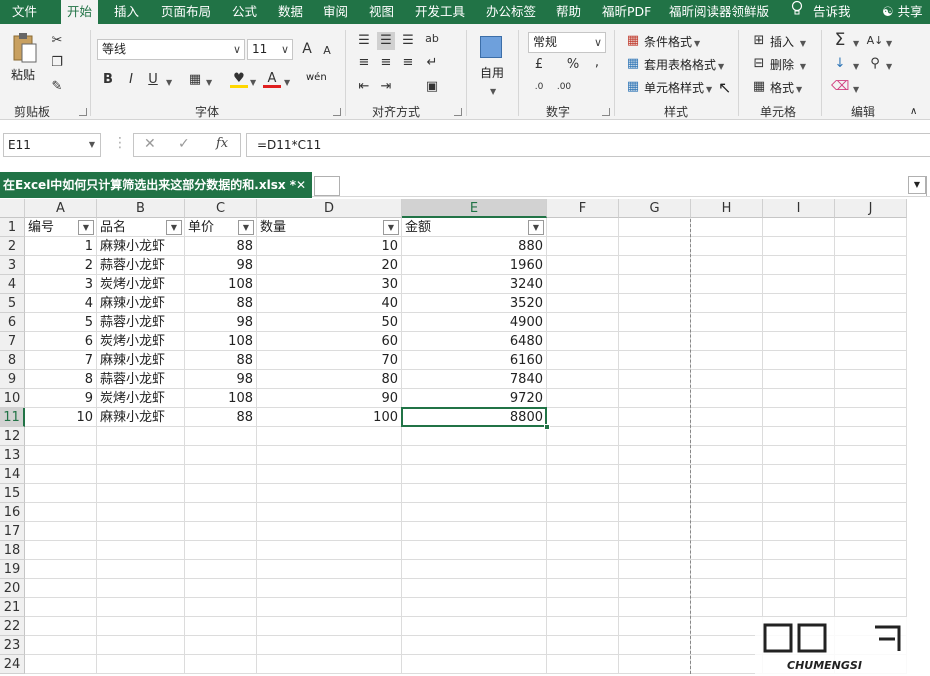  I want to click on column-header: F, so click(583, 208).